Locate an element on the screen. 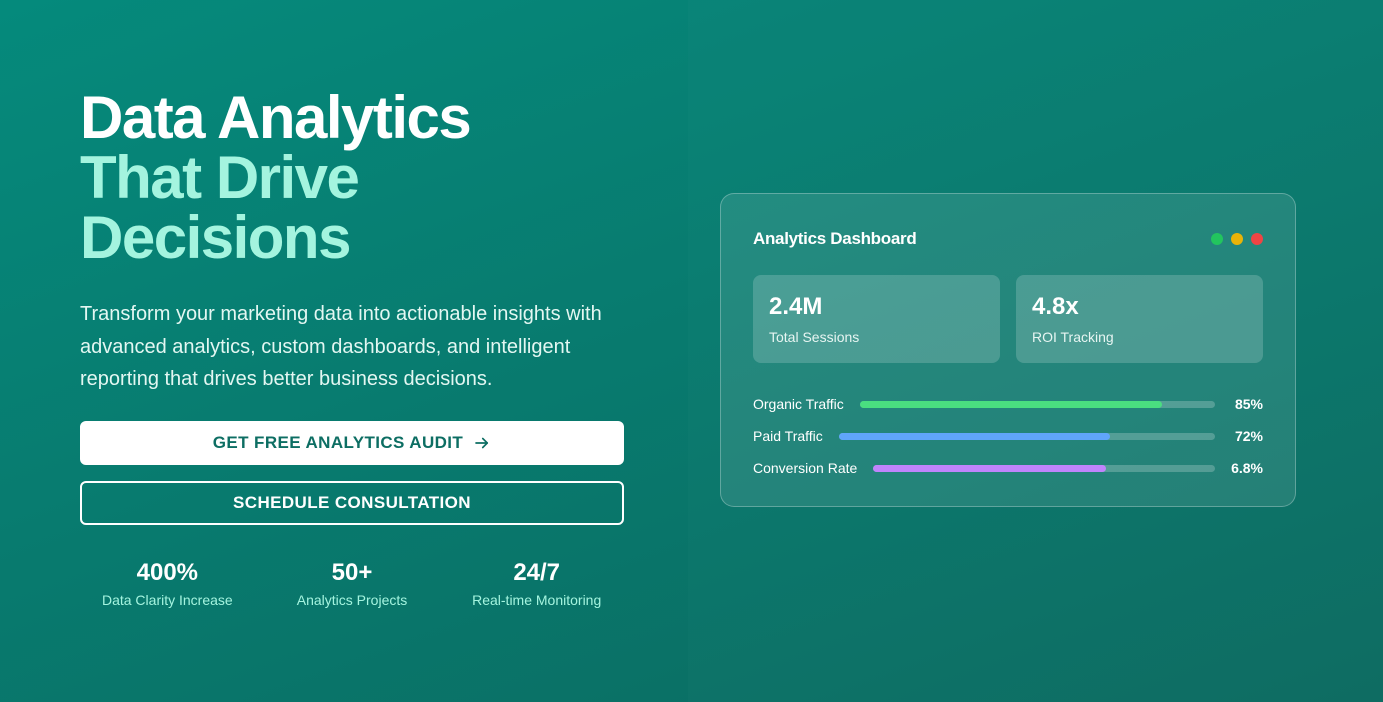 The height and width of the screenshot is (702, 1383). page-title: Data Analytics That Drive Decisions is located at coordinates (360, 178).